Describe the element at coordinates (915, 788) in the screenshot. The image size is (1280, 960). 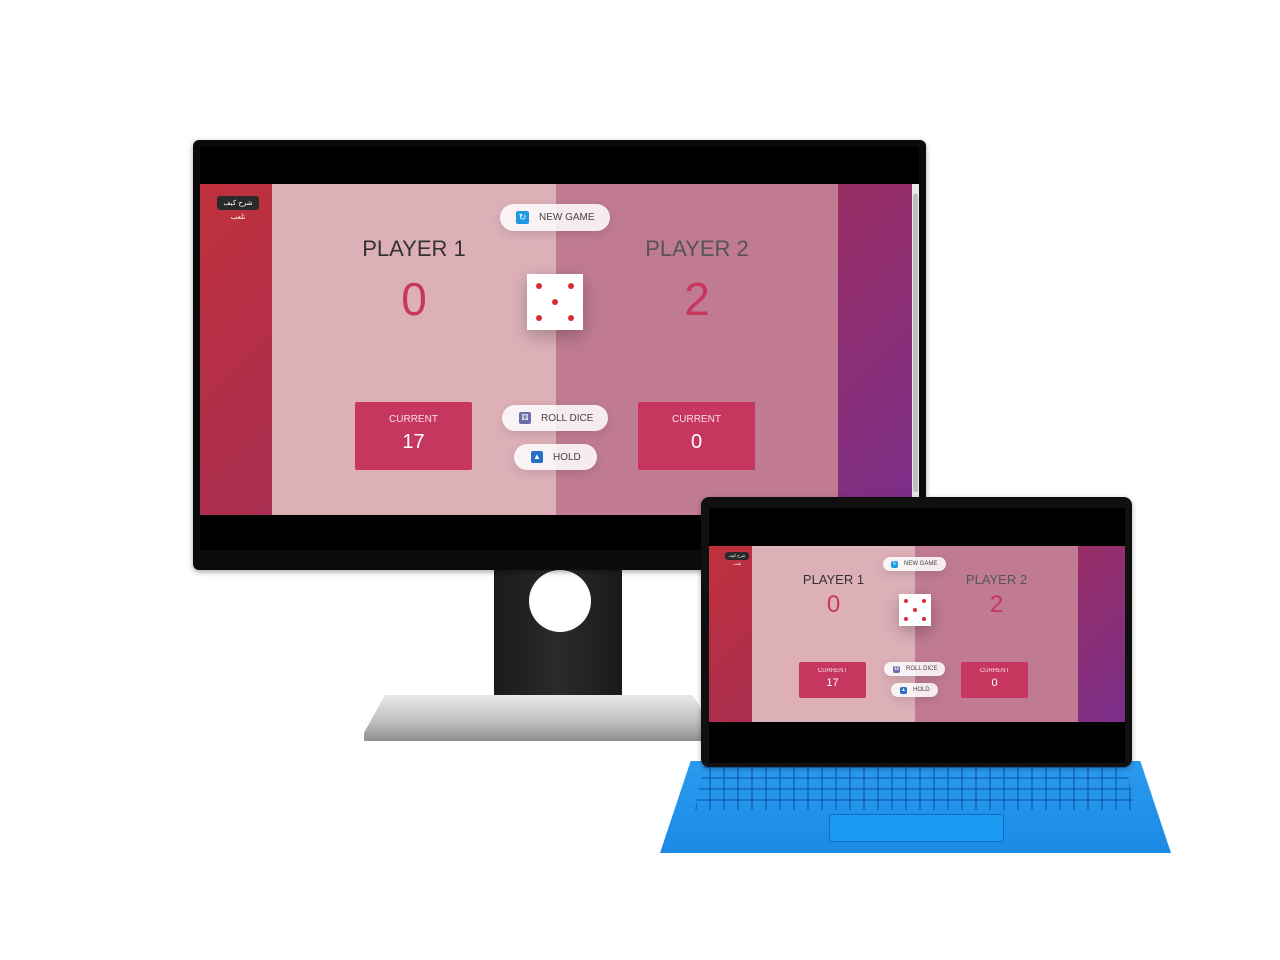
I see `keyboard-keys` at that location.